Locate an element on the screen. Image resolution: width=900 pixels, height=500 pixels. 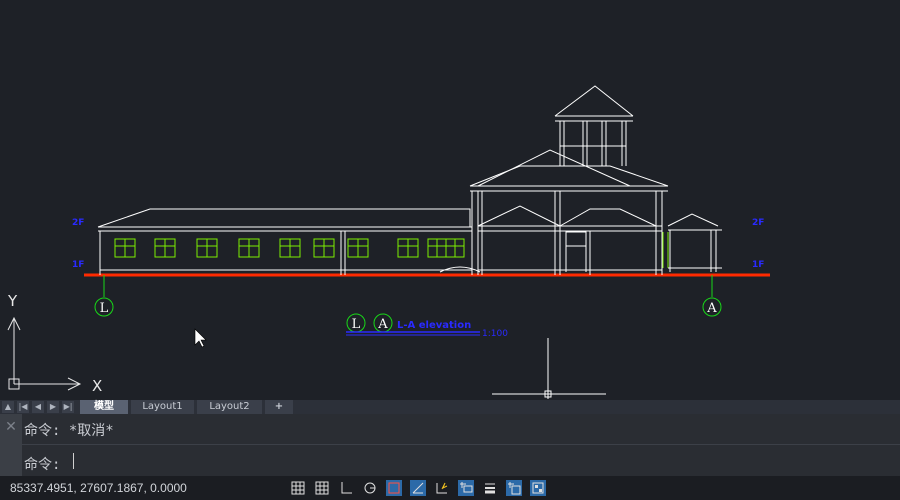
command-input is located at coordinates (484, 461).